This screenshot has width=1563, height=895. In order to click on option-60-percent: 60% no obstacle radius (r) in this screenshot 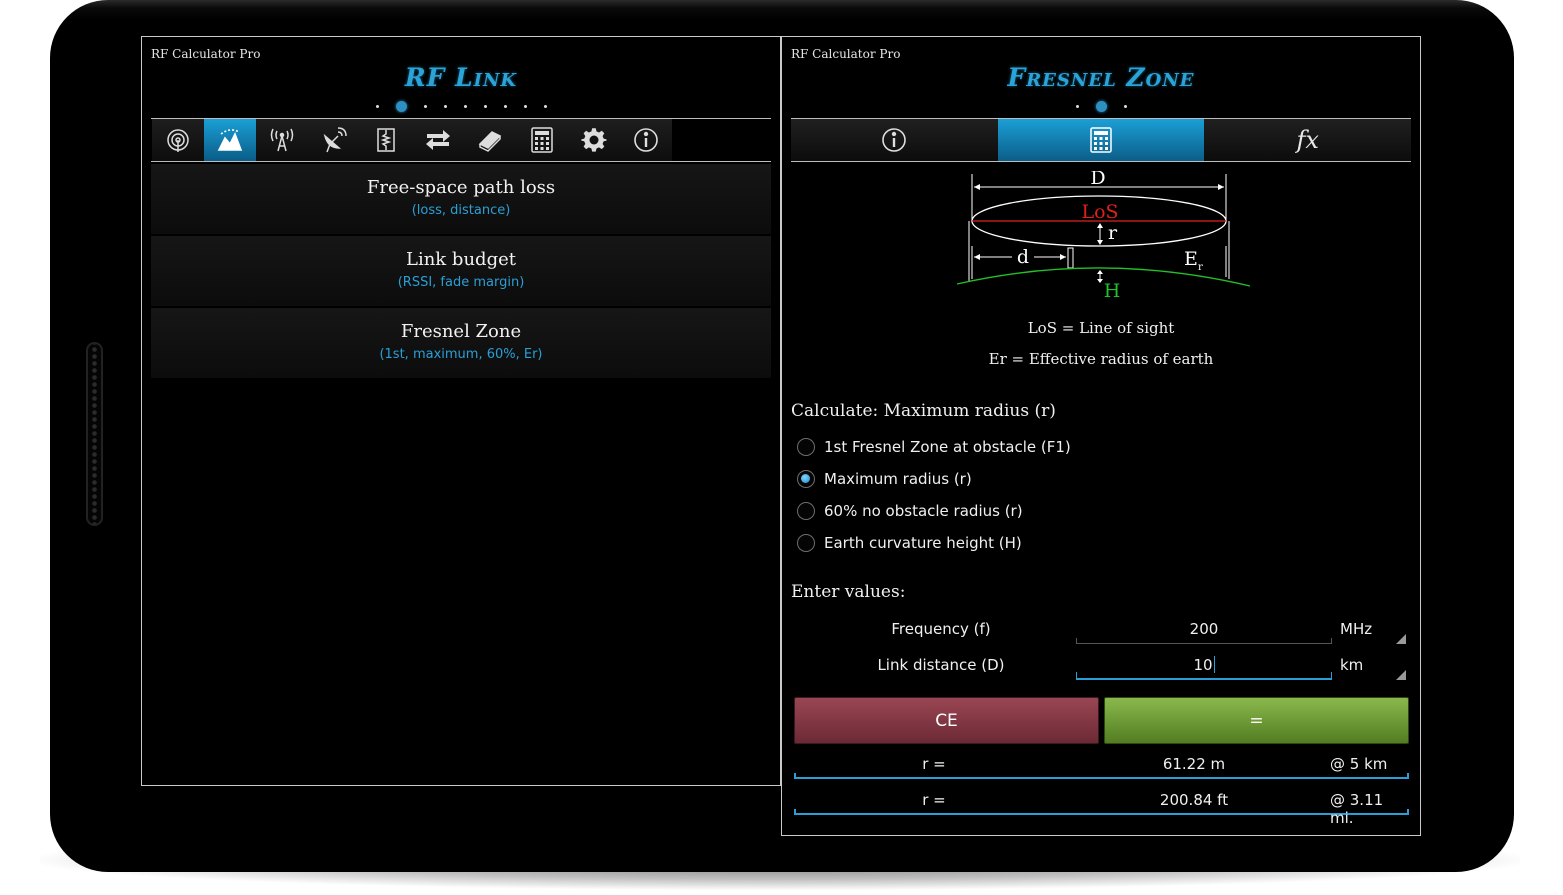, I will do `click(910, 511)`.